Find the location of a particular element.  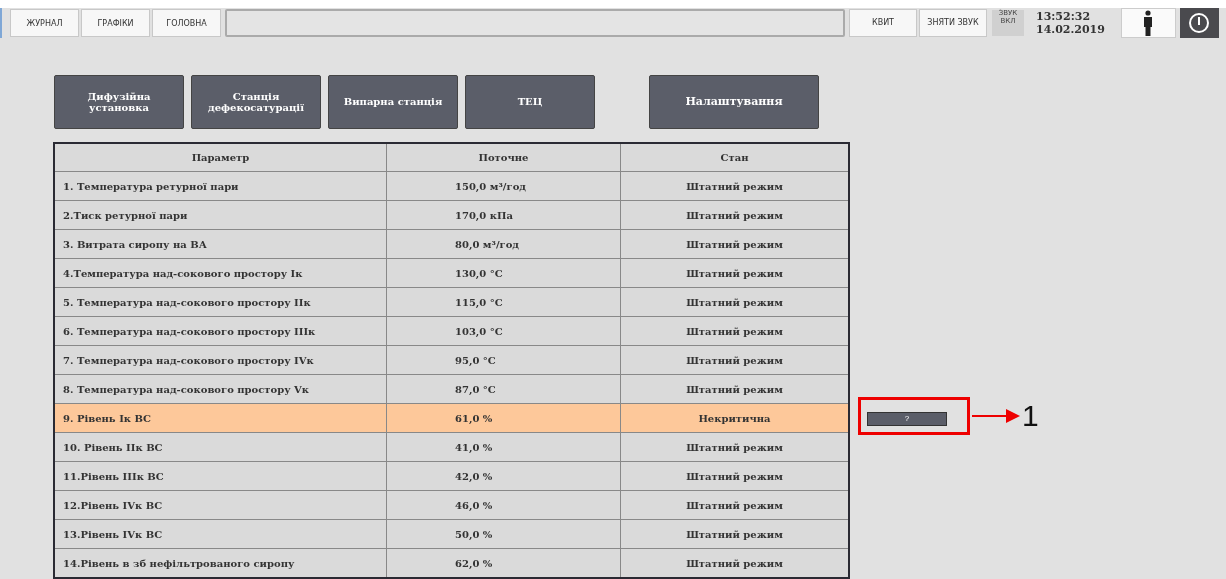

table-cell: 1. Температура ретурної пари is located at coordinates (221, 186).